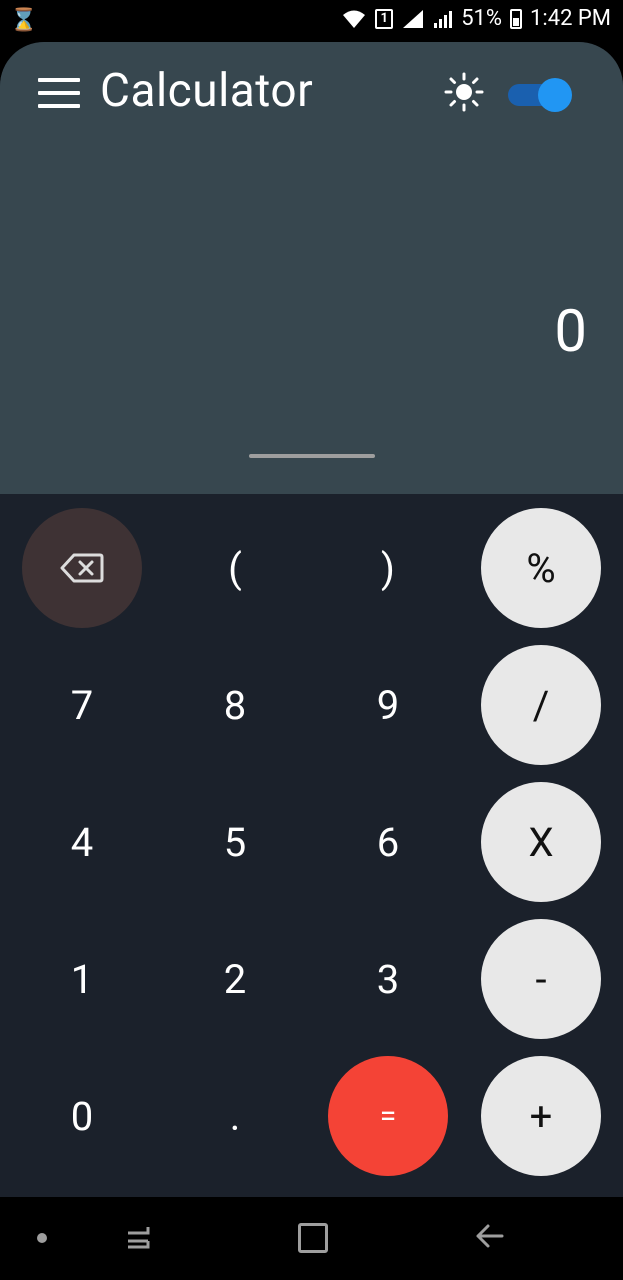 The height and width of the screenshot is (1280, 623). Describe the element at coordinates (541, 1116) in the screenshot. I see `plus-button: +` at that location.